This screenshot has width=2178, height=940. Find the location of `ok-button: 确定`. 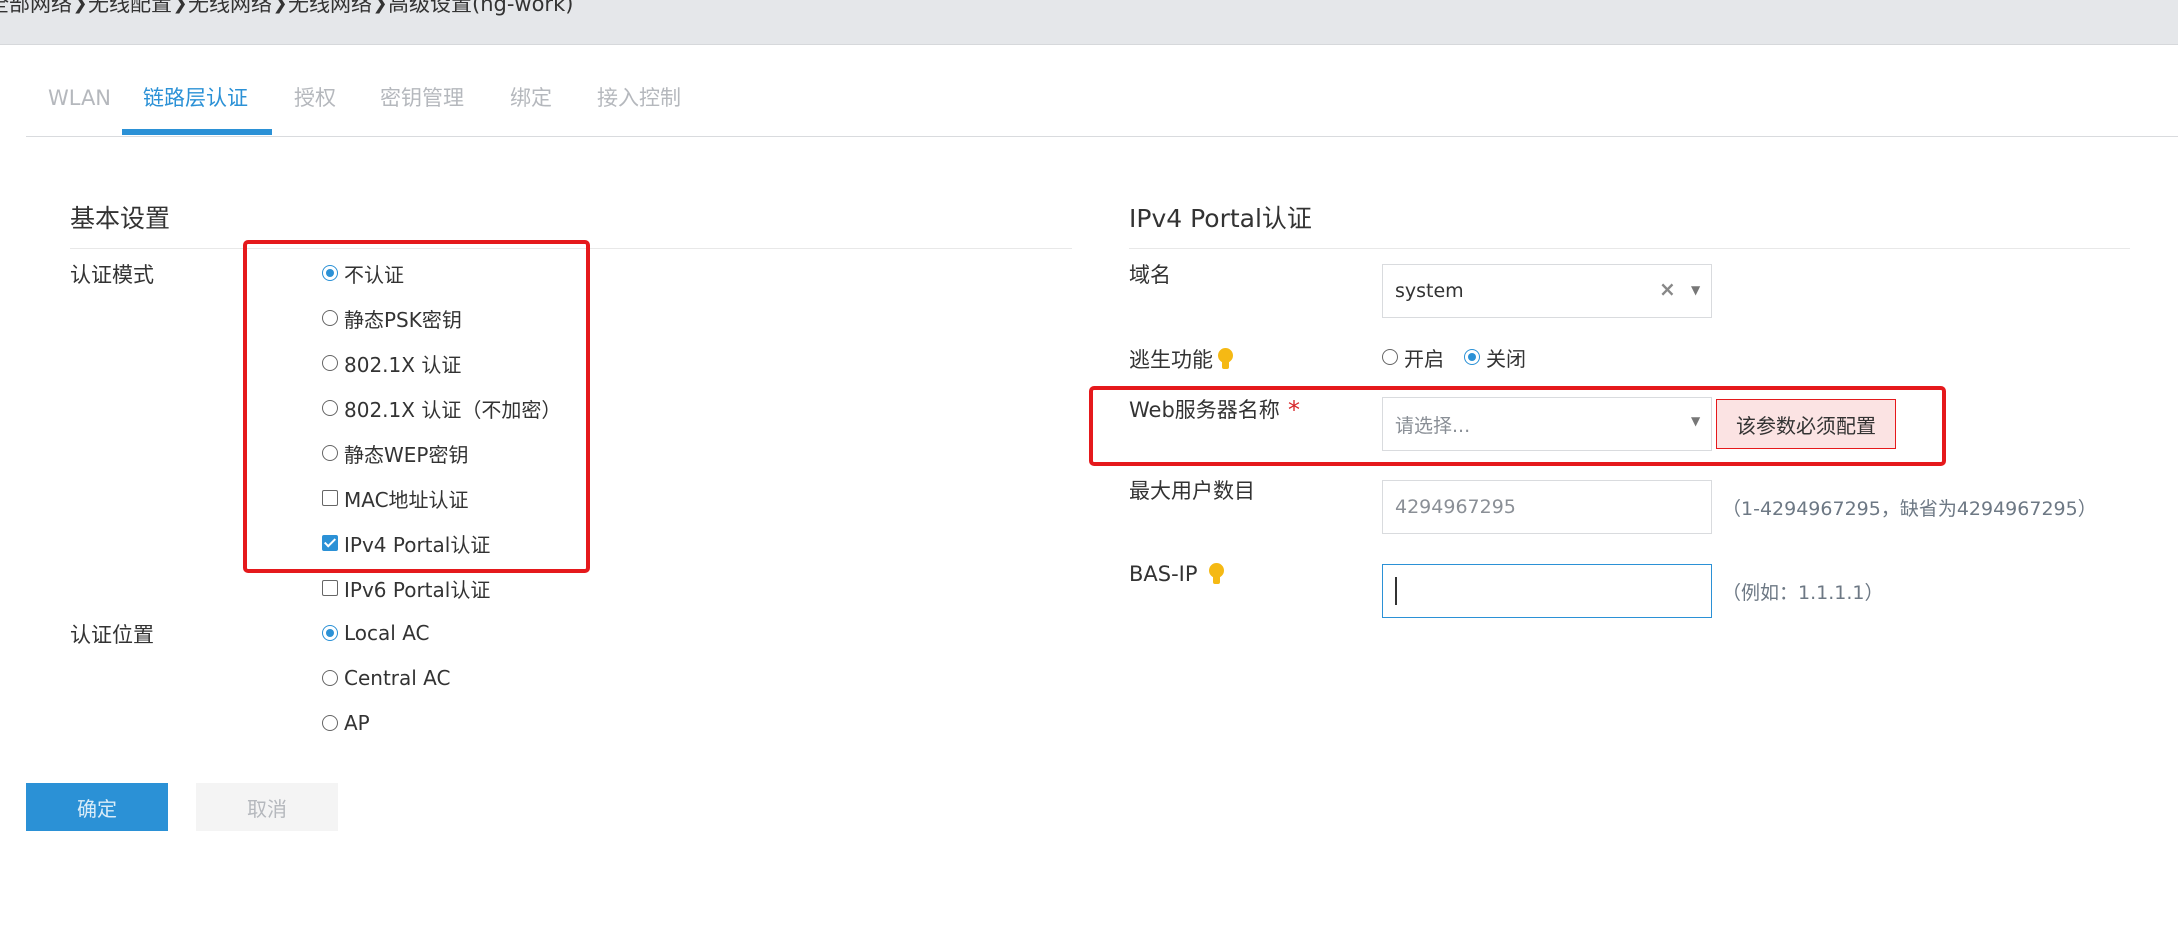

ok-button: 确定 is located at coordinates (97, 807).